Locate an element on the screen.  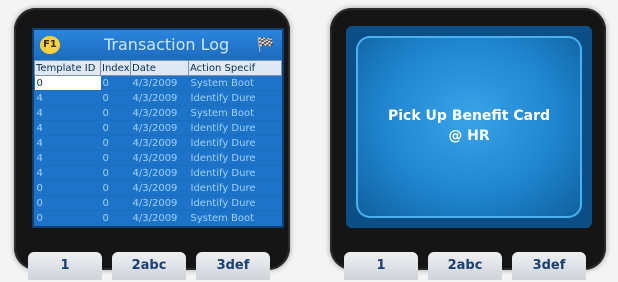
column-header: Index is located at coordinates (115, 68).